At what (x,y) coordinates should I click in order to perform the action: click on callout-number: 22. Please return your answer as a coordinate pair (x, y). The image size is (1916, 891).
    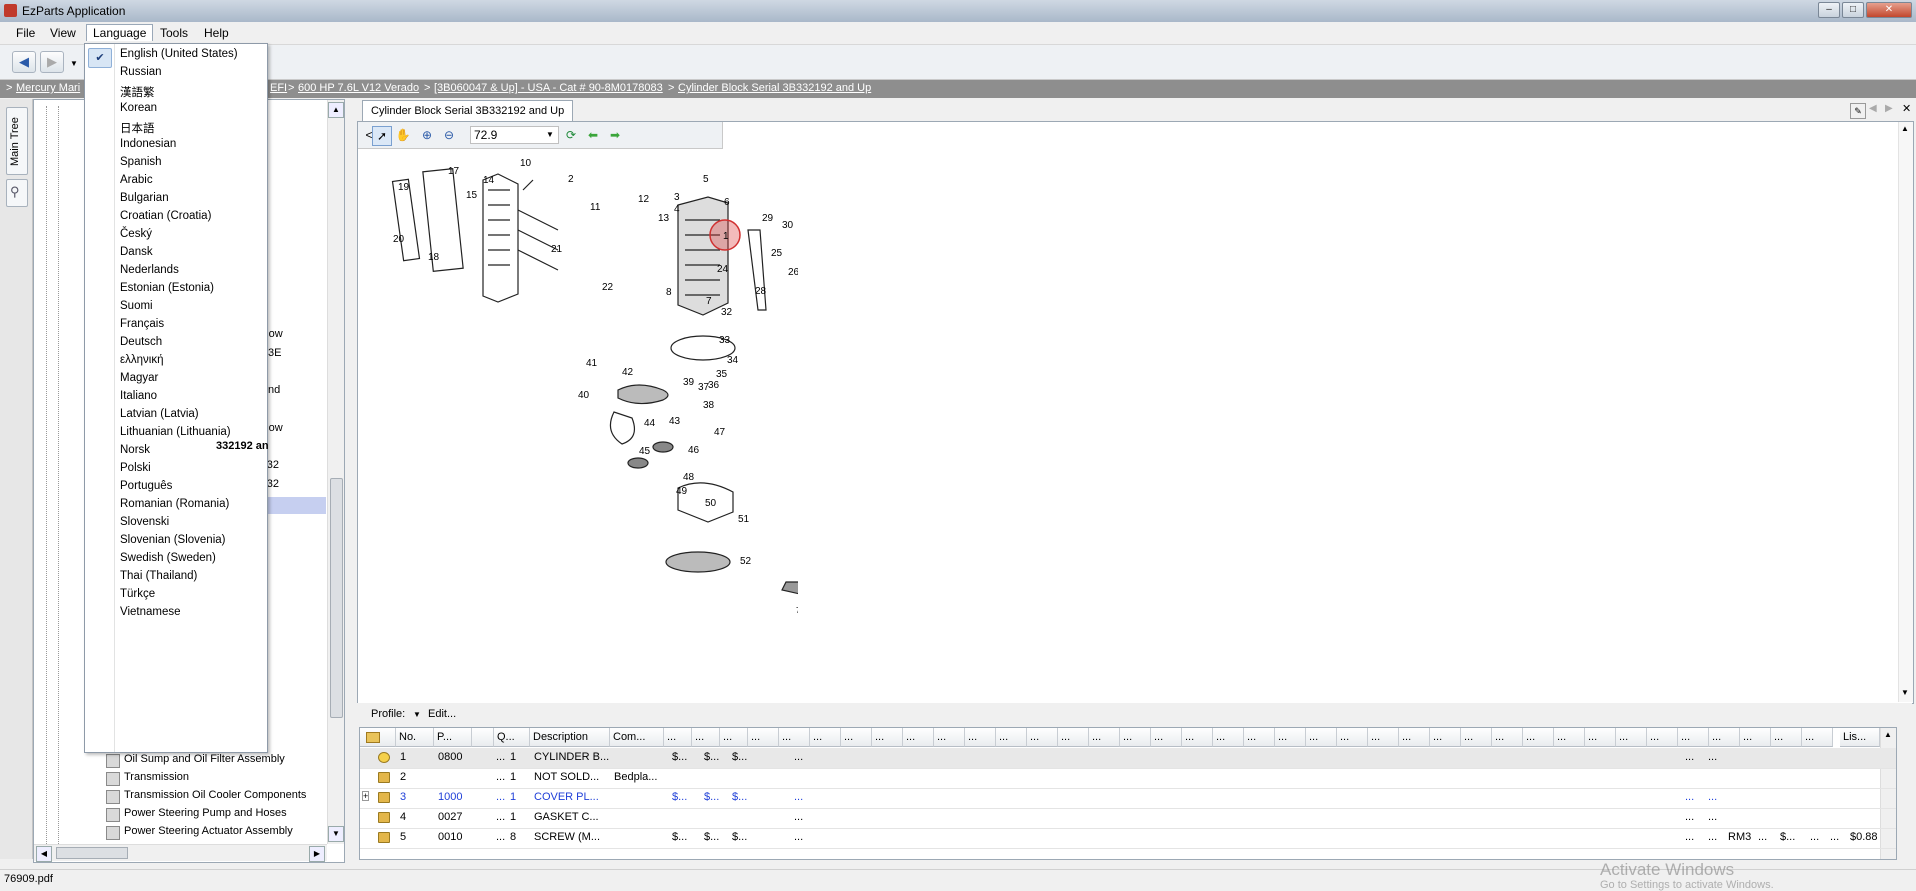
    Looking at the image, I should click on (608, 287).